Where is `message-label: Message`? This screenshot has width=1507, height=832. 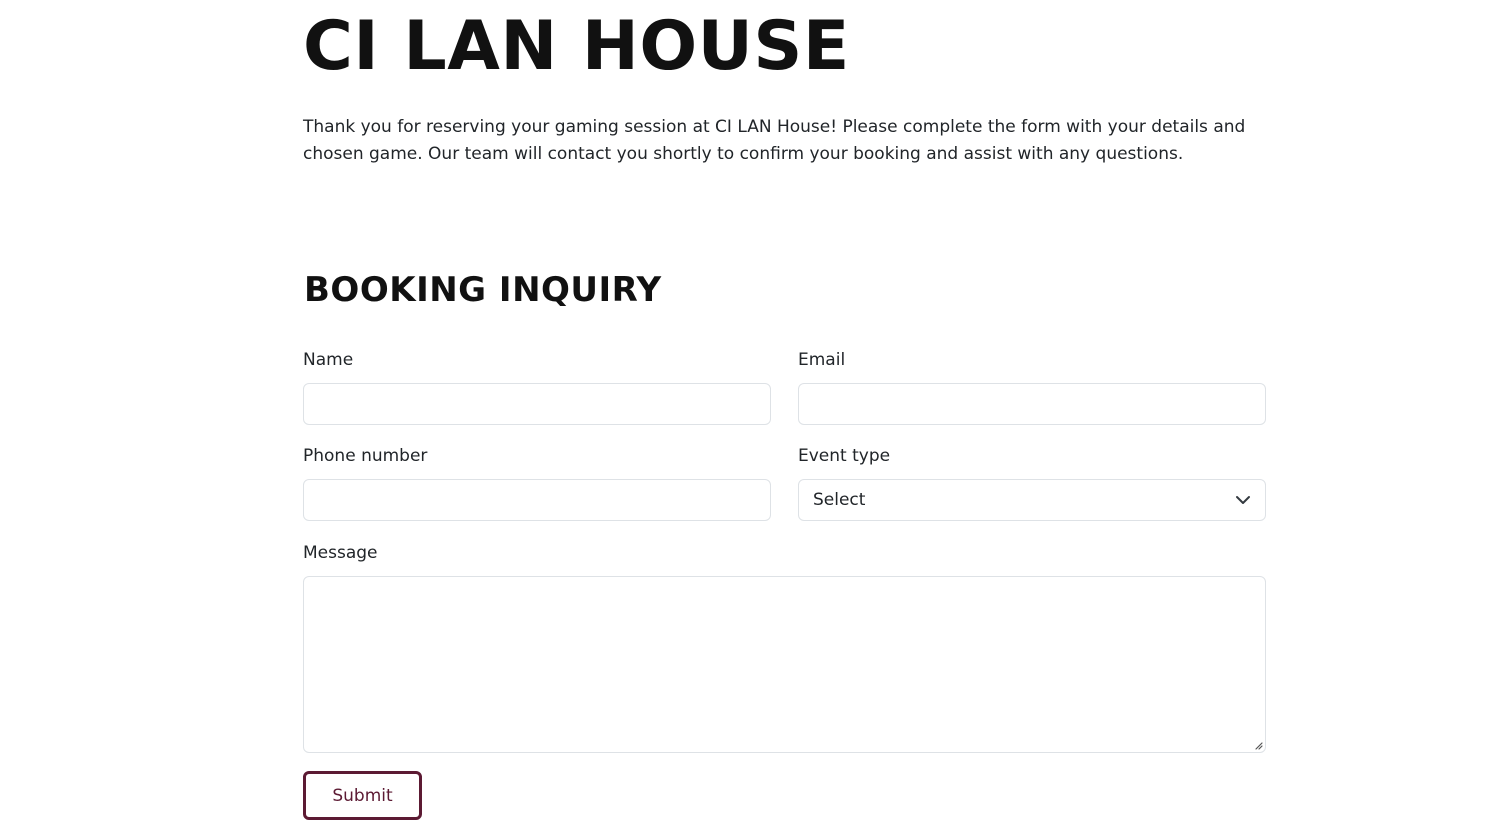
message-label: Message is located at coordinates (340, 553).